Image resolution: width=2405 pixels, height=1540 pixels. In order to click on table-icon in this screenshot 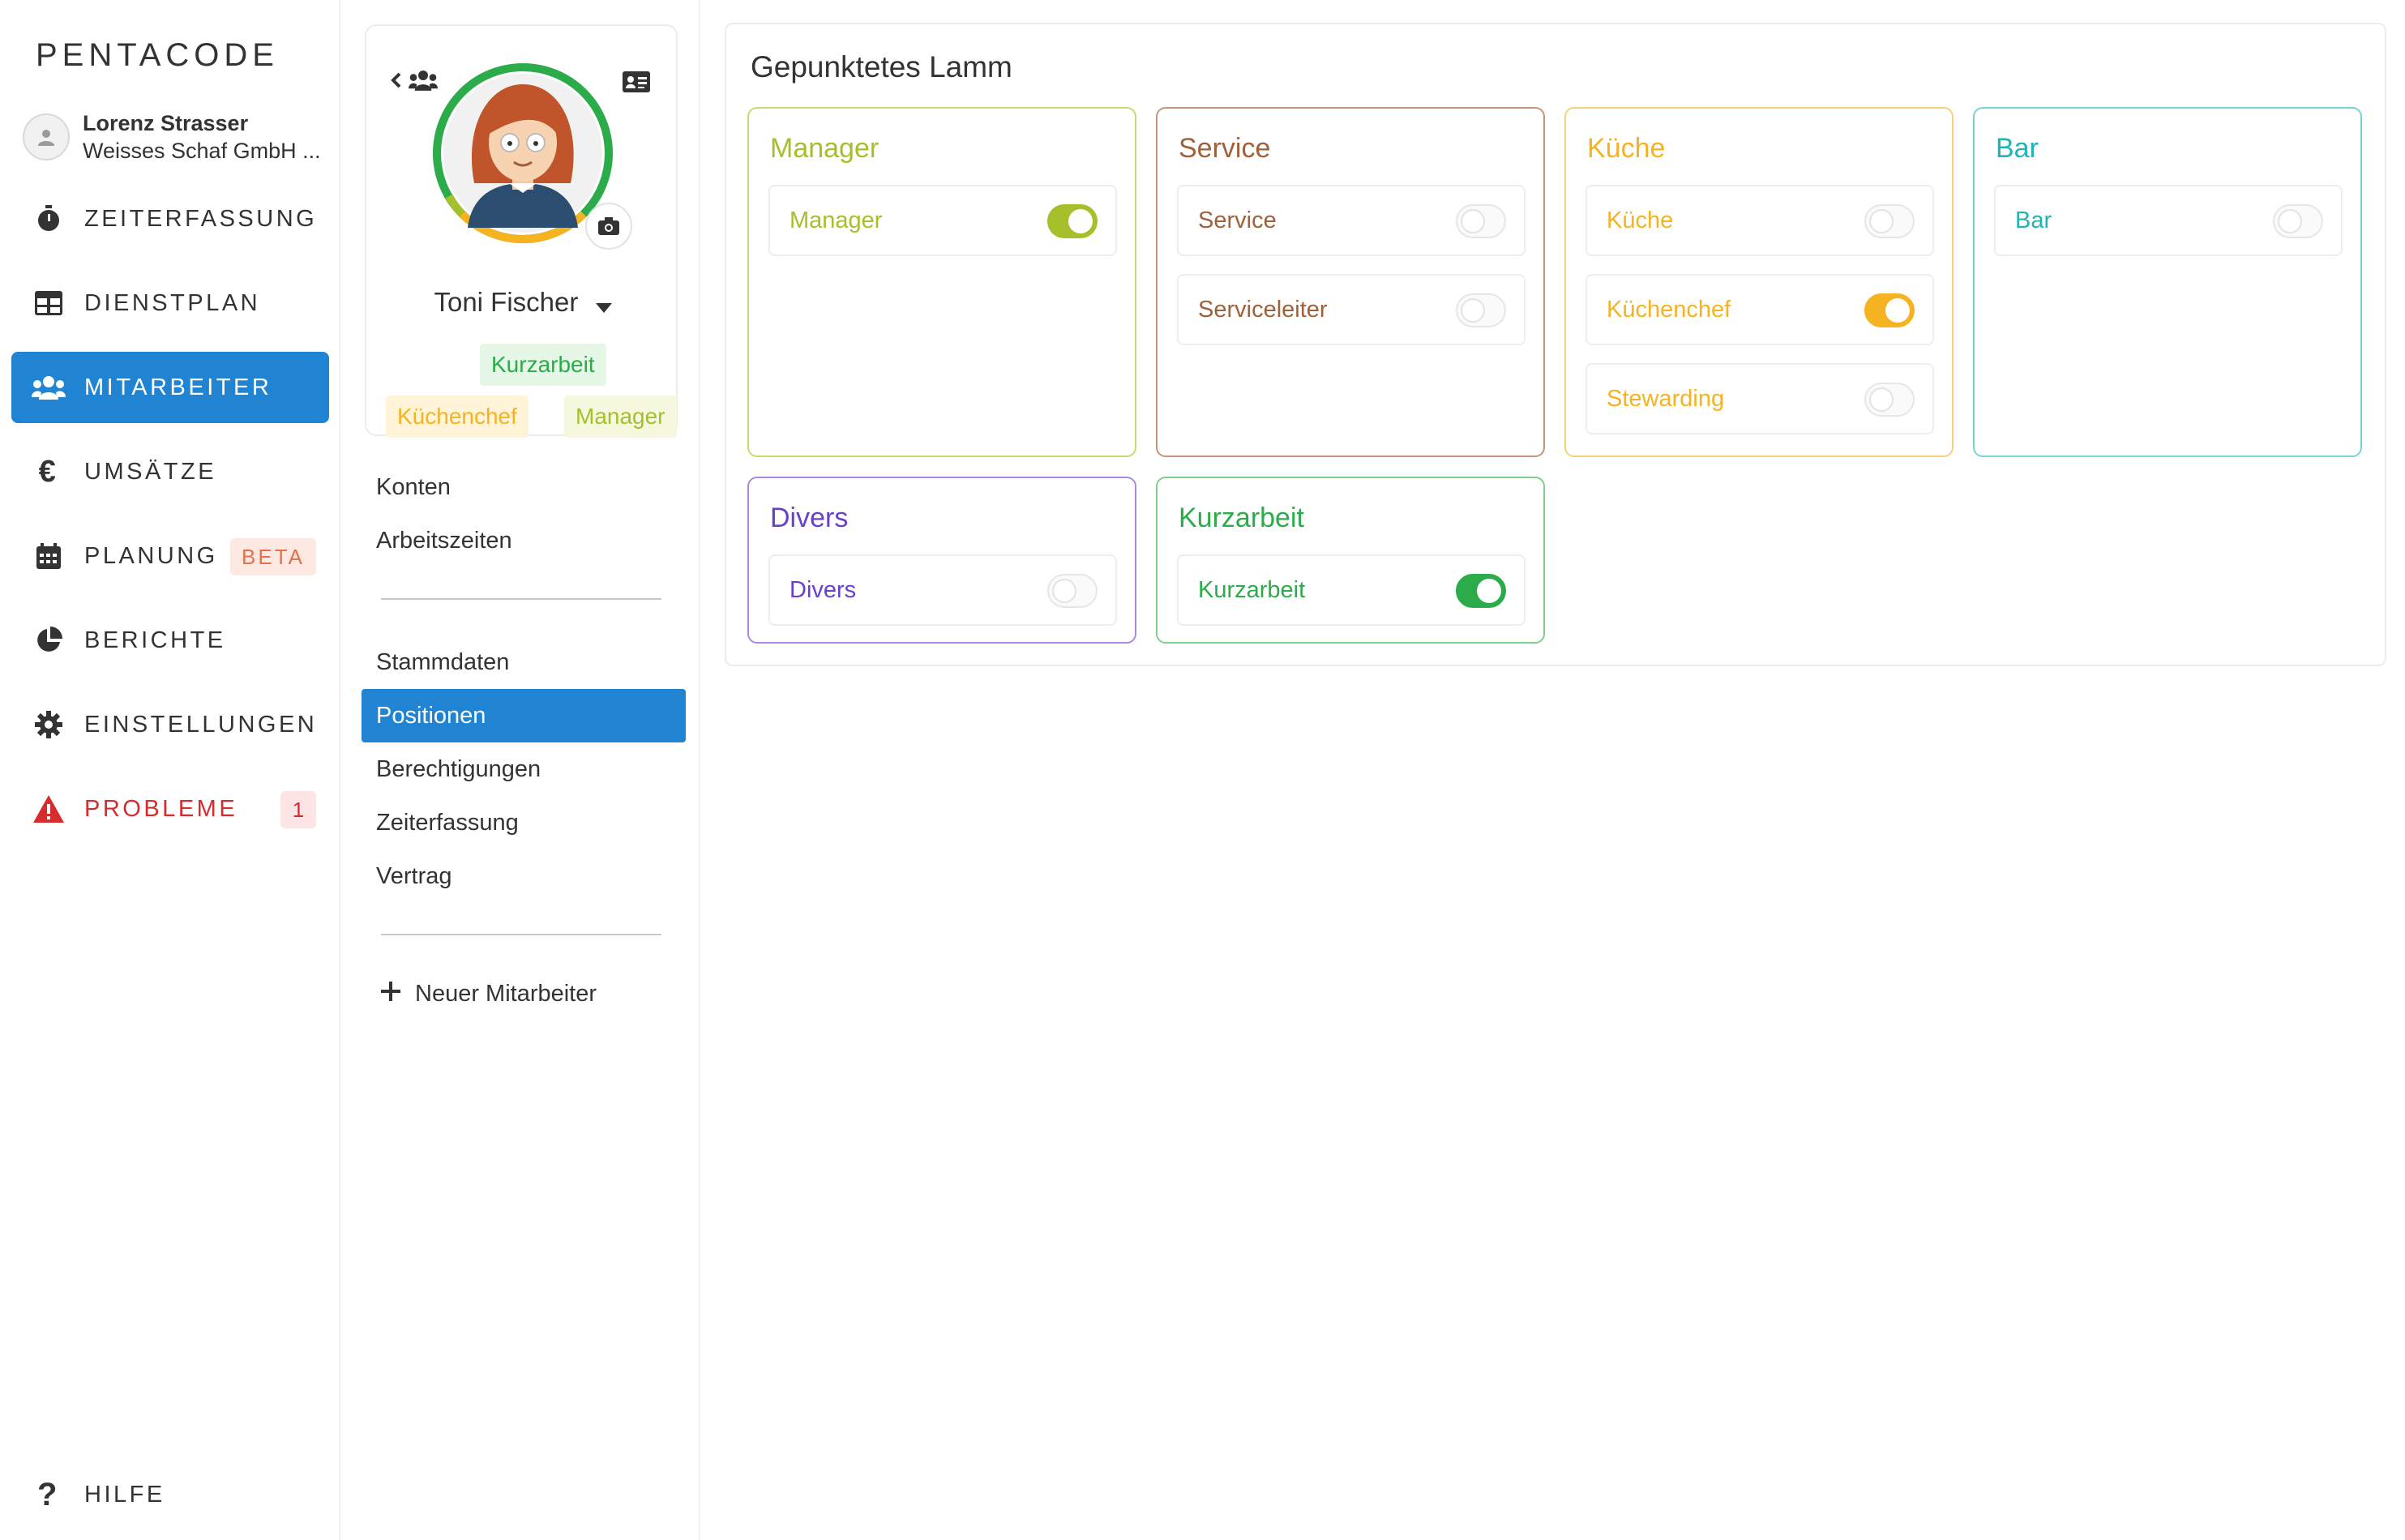, I will do `click(48, 303)`.